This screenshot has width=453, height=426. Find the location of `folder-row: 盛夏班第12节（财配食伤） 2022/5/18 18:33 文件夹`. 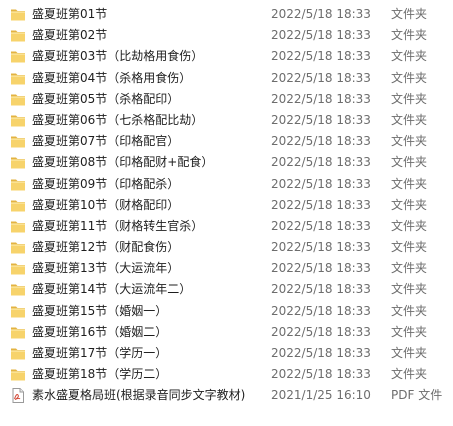

folder-row: 盛夏班第12节（财配食伤） 2022/5/18 18:33 文件夹 is located at coordinates (226, 247).